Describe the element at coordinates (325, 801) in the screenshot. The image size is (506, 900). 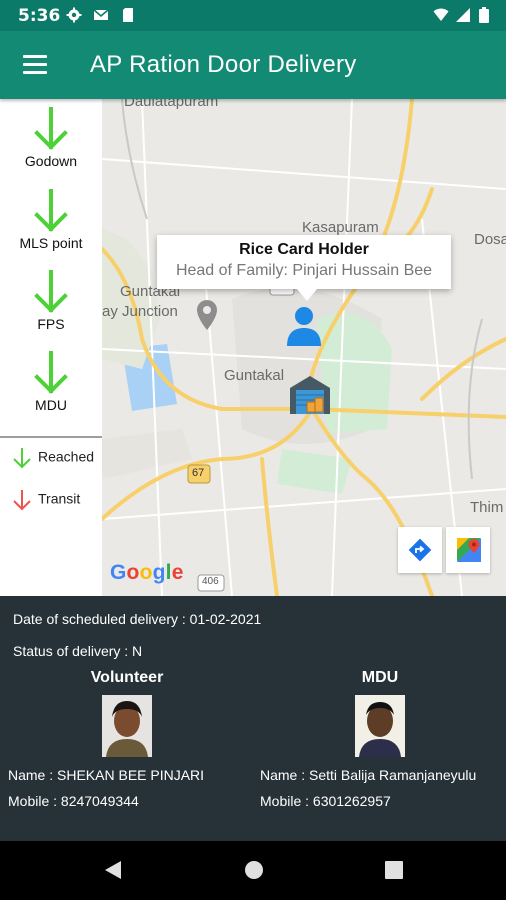
I see `mdu-mobile: Mobile : 6301262957` at that location.